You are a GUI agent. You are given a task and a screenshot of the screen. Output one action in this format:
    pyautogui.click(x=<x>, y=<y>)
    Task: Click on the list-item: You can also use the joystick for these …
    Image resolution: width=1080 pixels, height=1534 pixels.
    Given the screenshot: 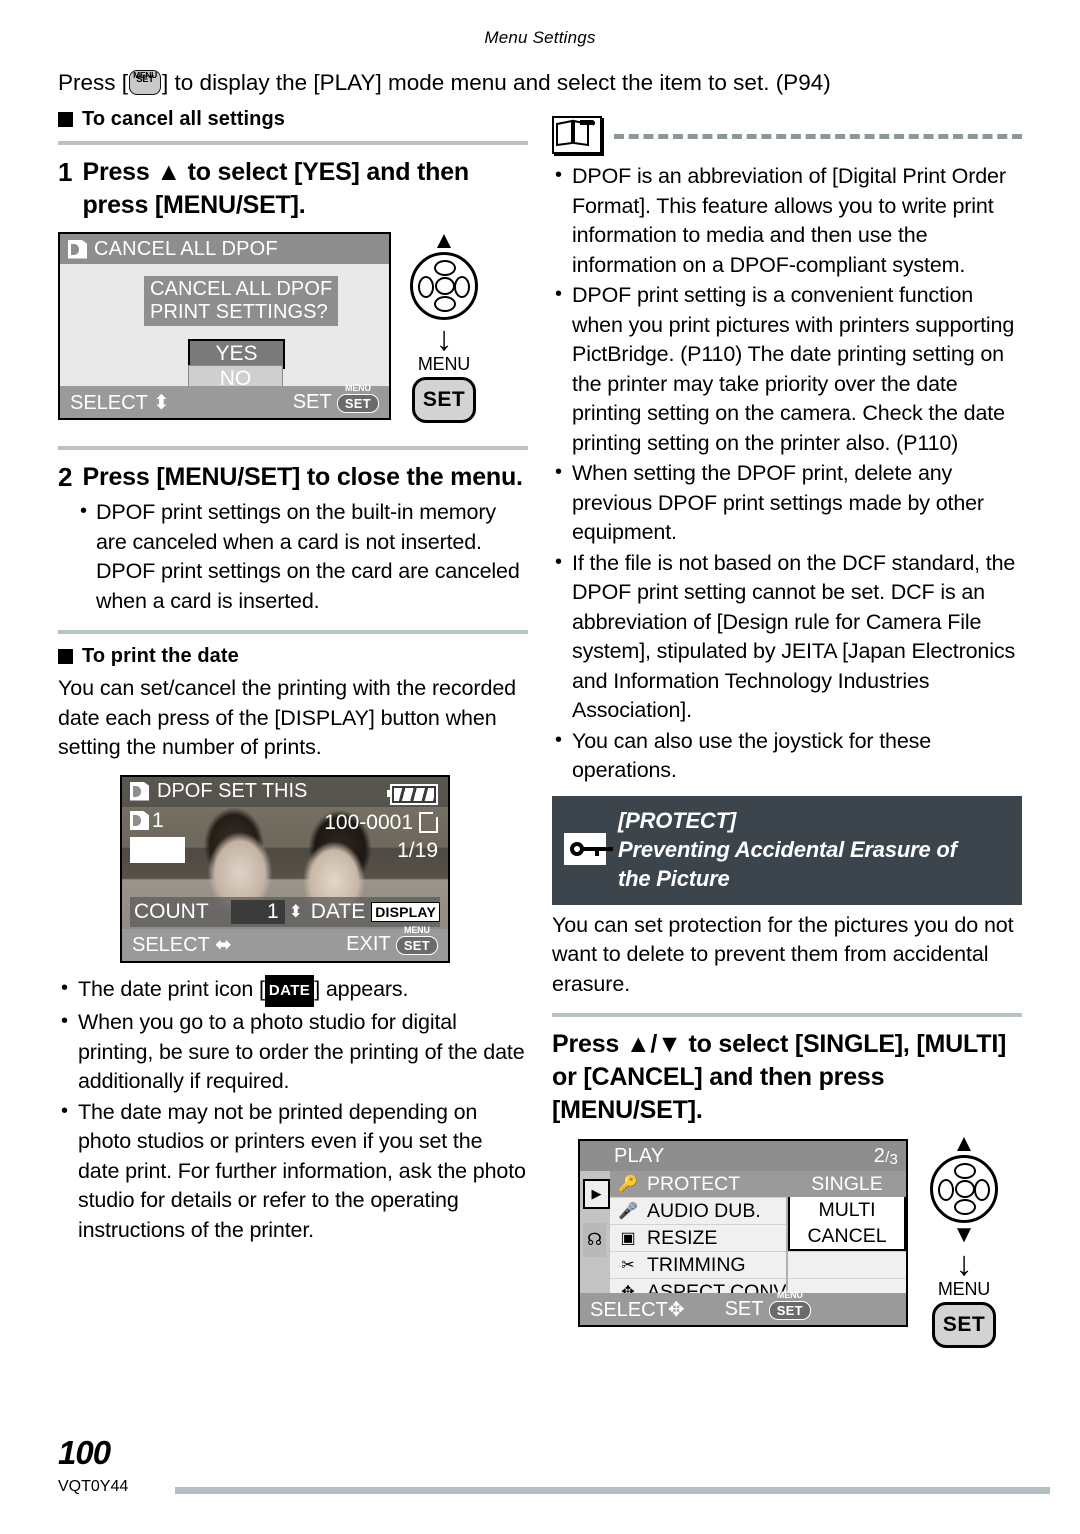 What is the action you would take?
    pyautogui.click(x=787, y=756)
    